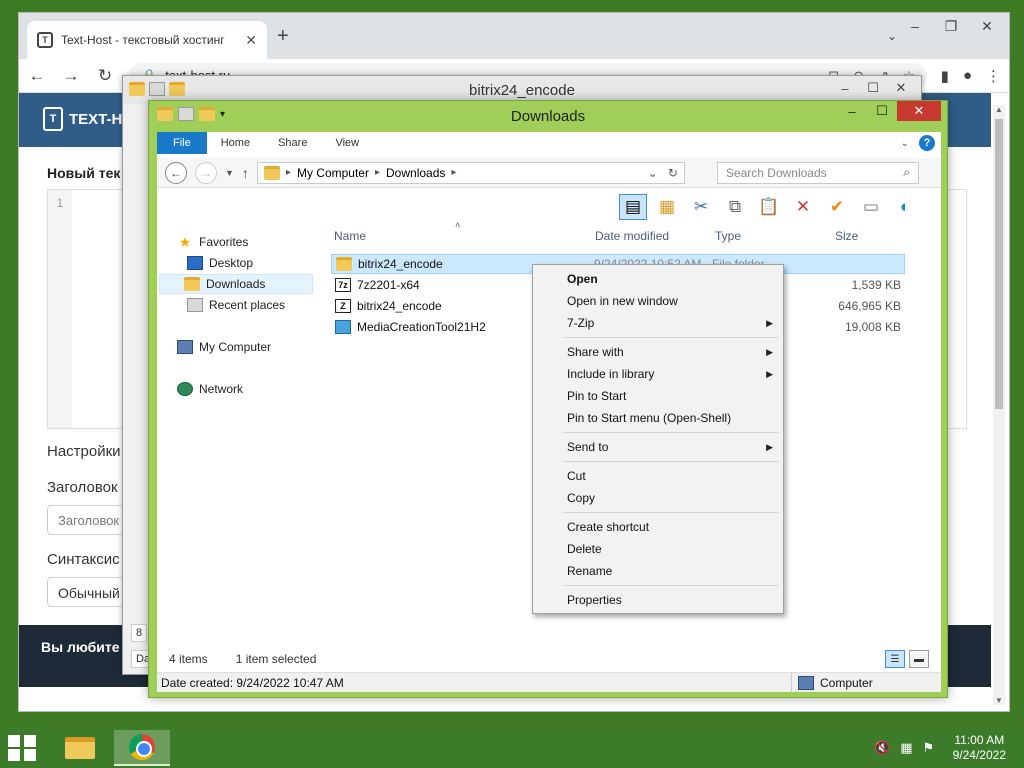 This screenshot has height=768, width=1024. I want to click on column-size: Size, so click(846, 236).